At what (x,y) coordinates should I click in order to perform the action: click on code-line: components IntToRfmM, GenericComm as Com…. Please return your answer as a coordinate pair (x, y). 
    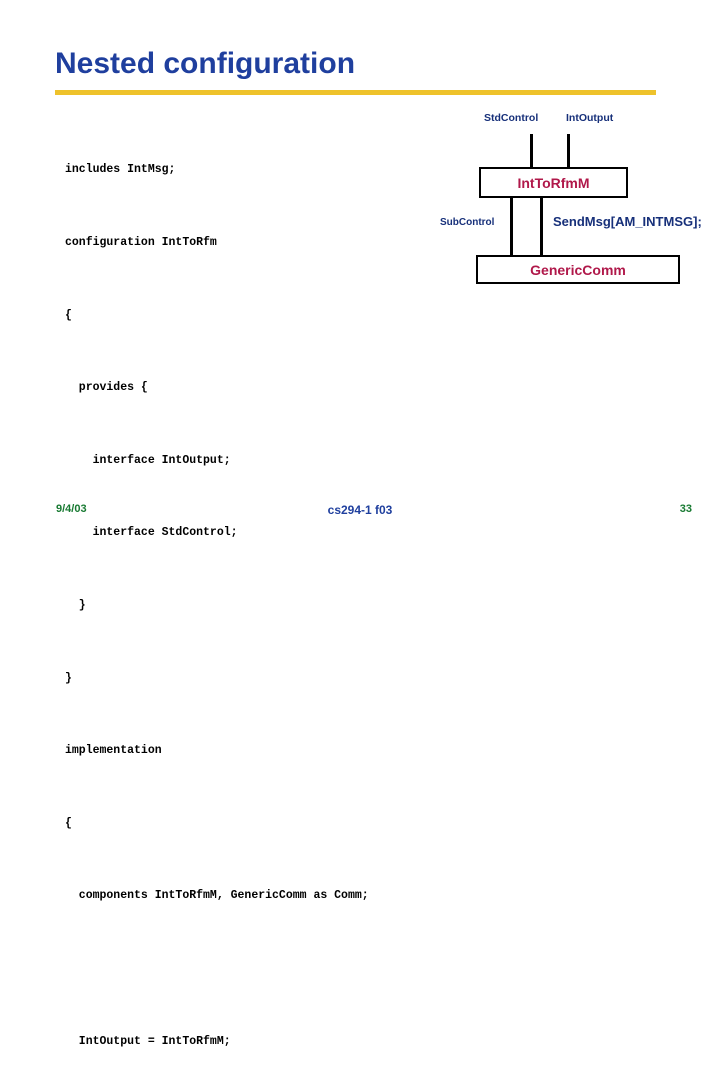
    Looking at the image, I should click on (217, 896).